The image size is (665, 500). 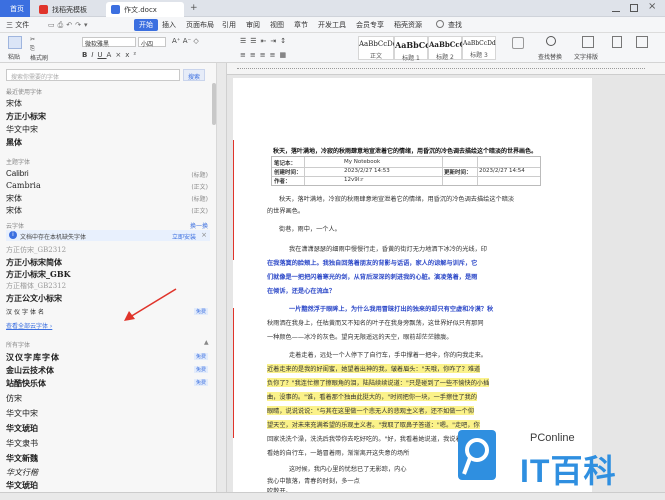 What do you see at coordinates (109, 42) in the screenshot?
I see `font-name-select: 微软雅黑` at bounding box center [109, 42].